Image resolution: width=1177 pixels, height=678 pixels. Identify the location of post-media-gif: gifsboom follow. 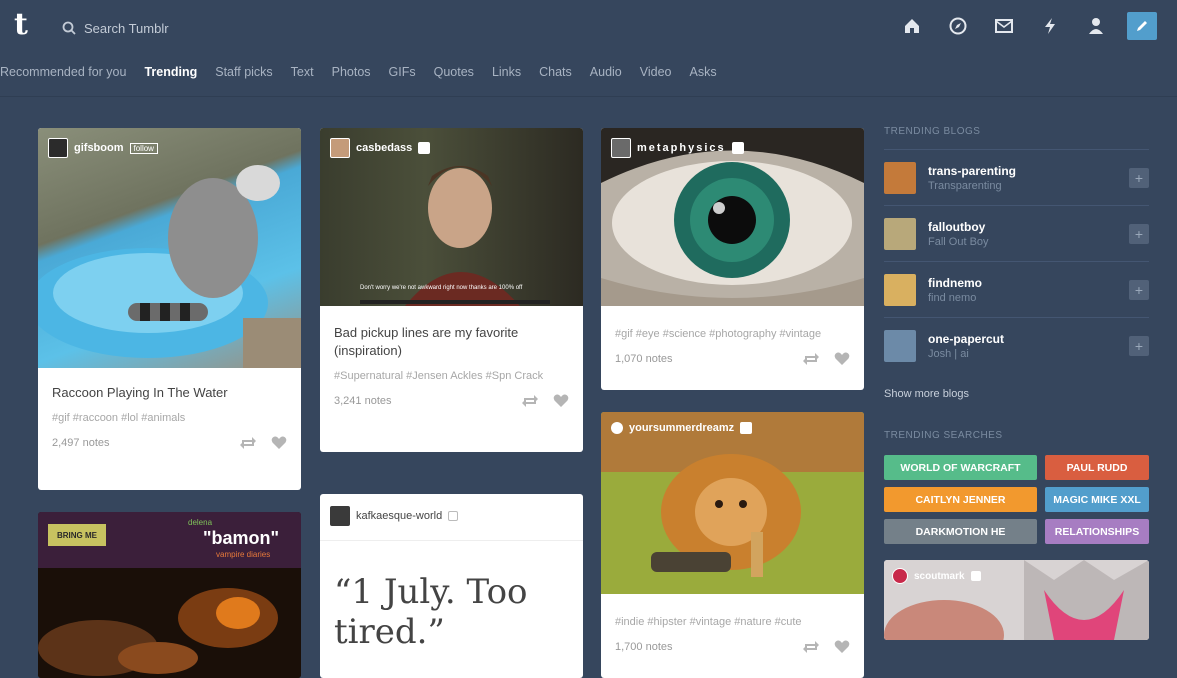
(169, 248).